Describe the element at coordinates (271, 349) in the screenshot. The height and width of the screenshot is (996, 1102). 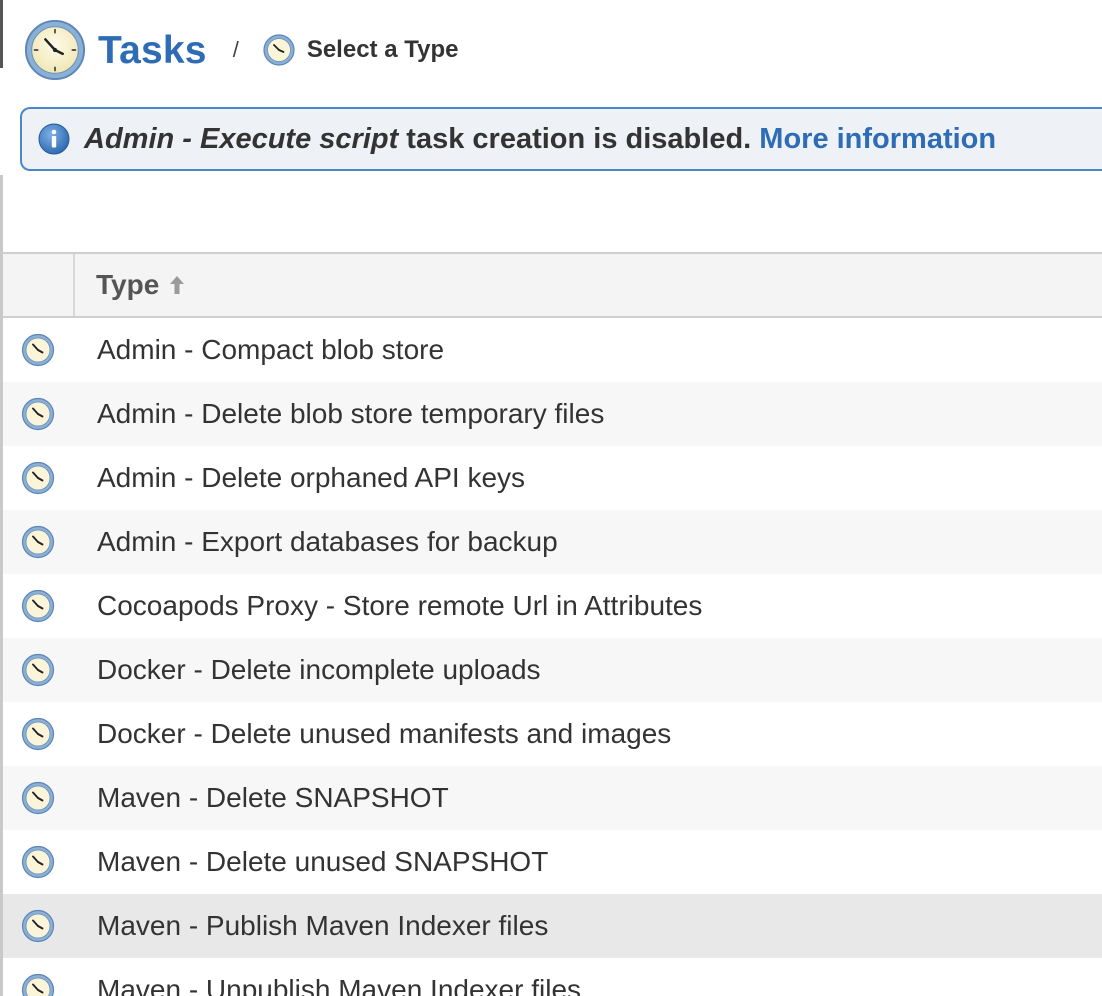
I see `row-label: Admin - Compact blob store` at that location.